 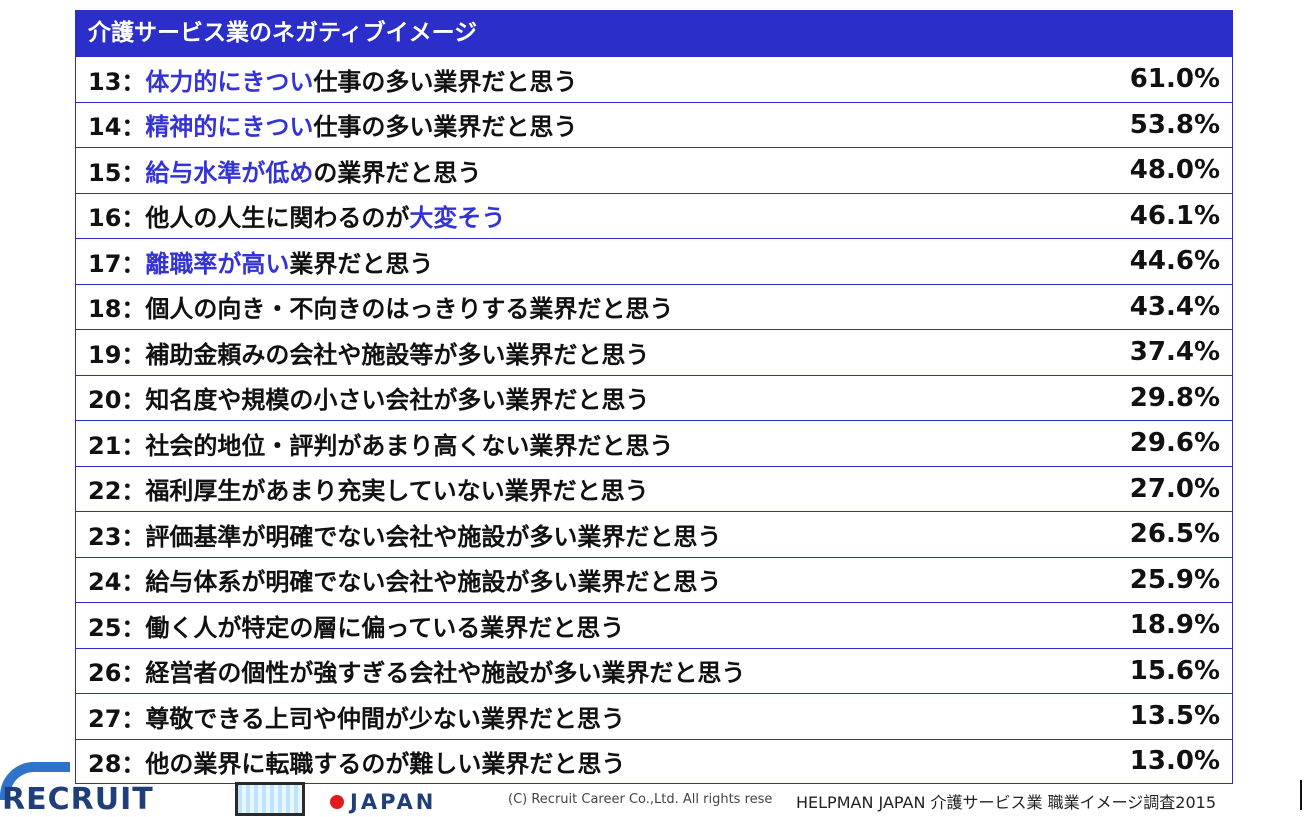 I want to click on table-row: 26：経営者の個性が強すぎる会社や施設が多い業界だと思う 15.6%, so click(x=654, y=670).